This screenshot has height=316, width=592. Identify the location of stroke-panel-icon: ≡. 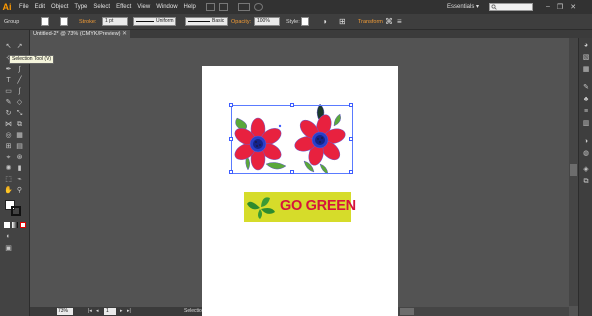
(586, 112).